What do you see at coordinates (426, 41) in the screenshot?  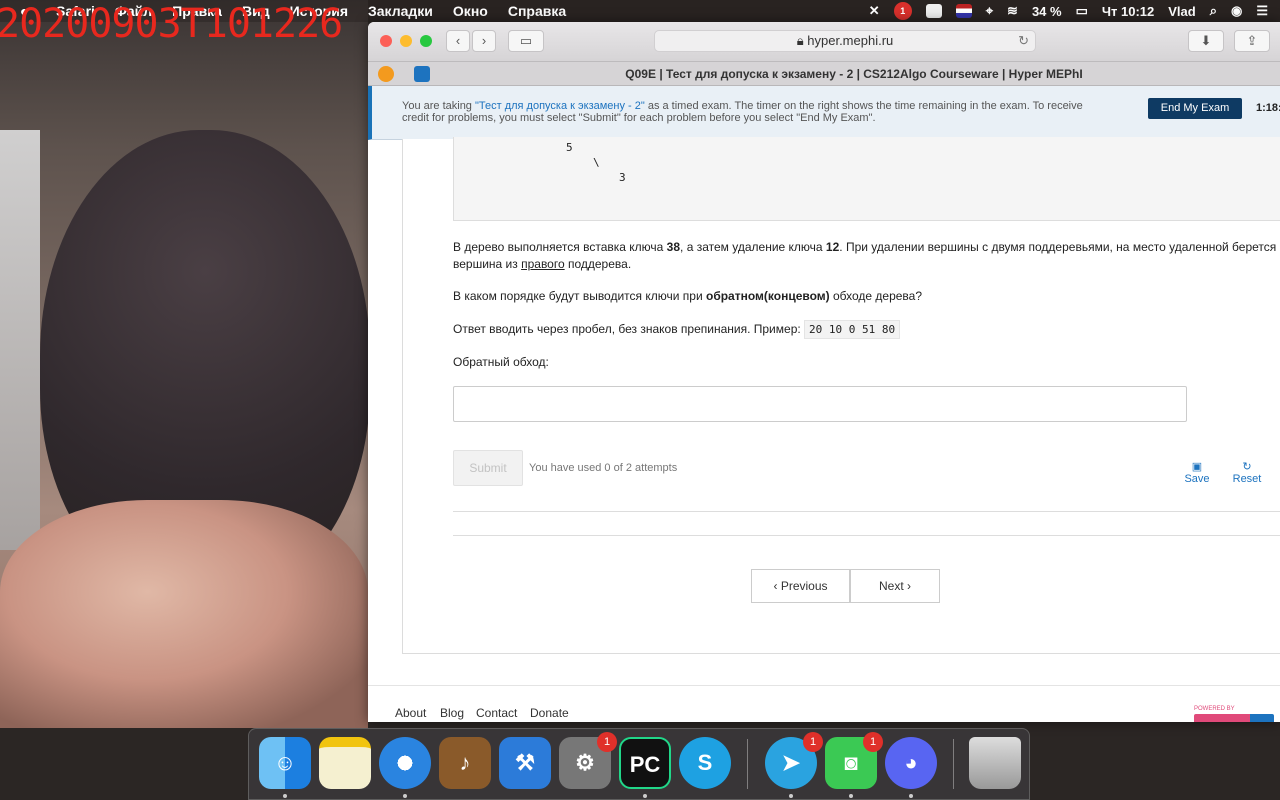 I see `zoom-window-button` at bounding box center [426, 41].